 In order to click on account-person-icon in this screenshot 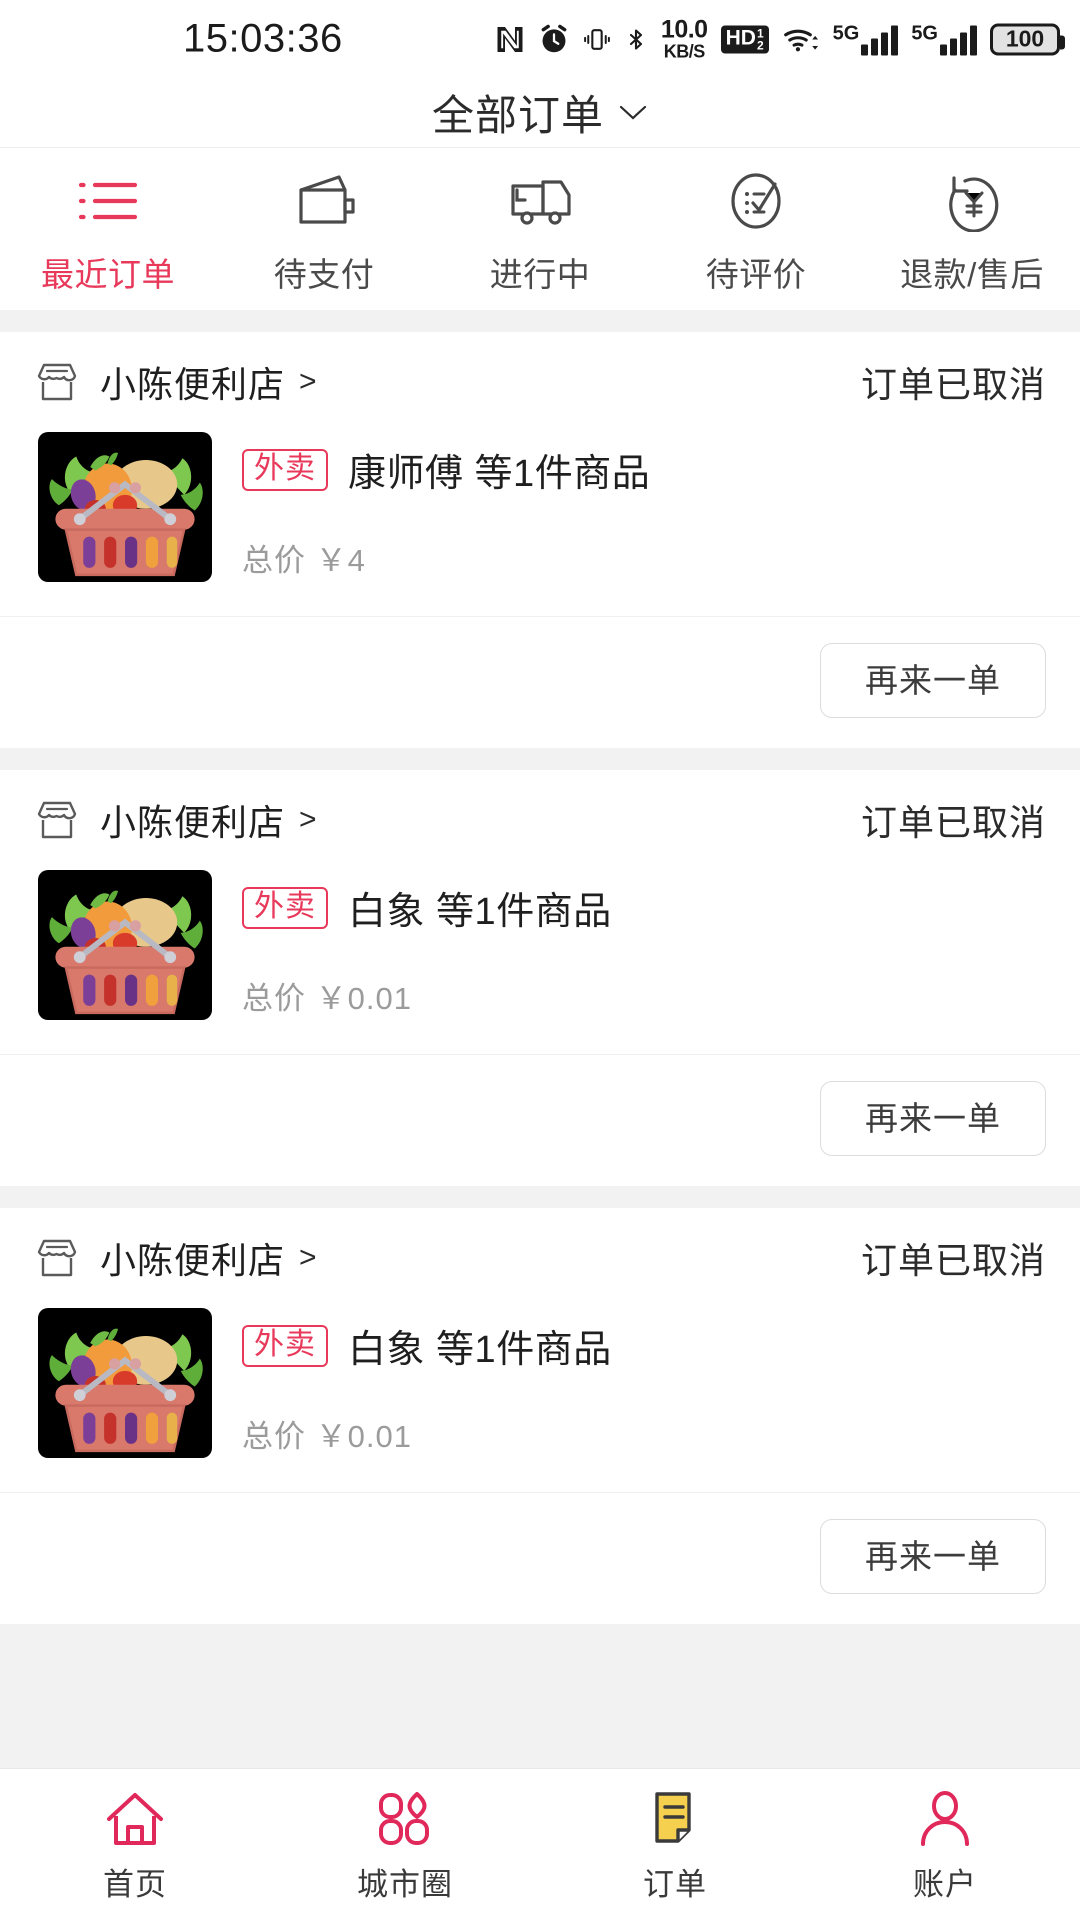, I will do `click(945, 1817)`.